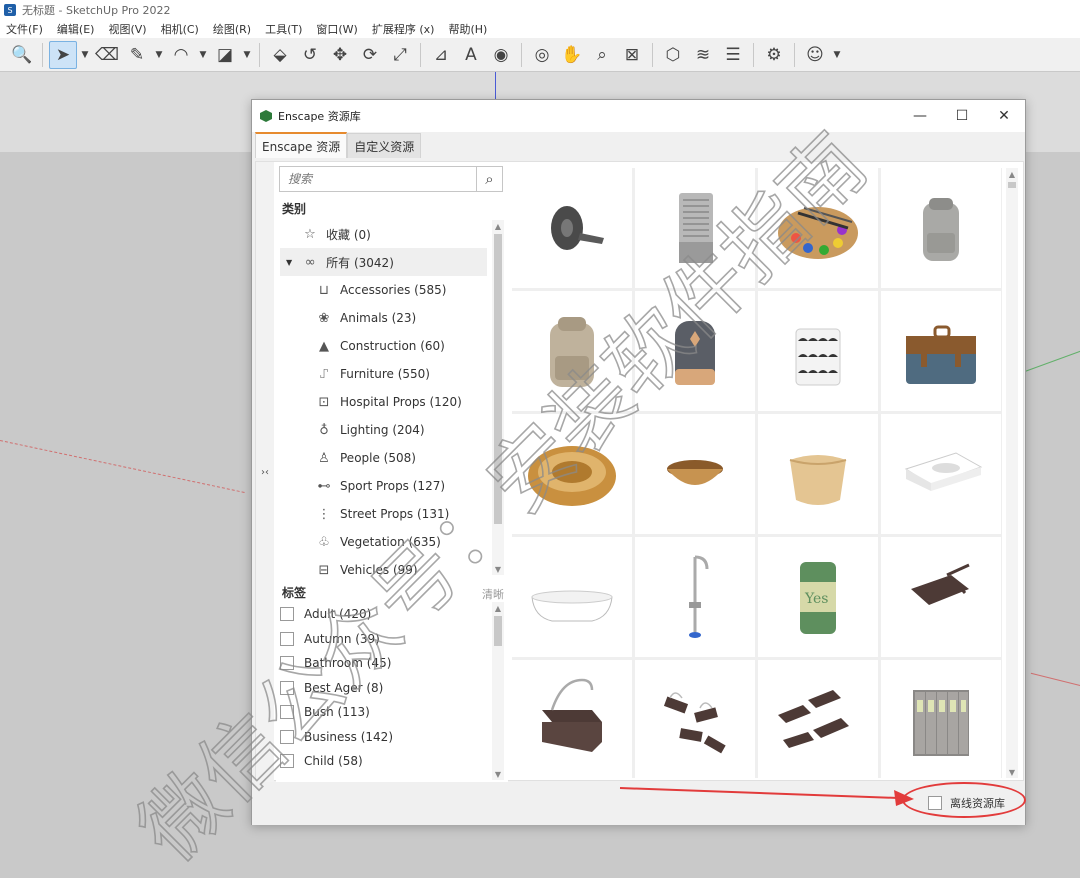 The image size is (1080, 878). I want to click on category-item: ❀ Animals (23), so click(383, 318).